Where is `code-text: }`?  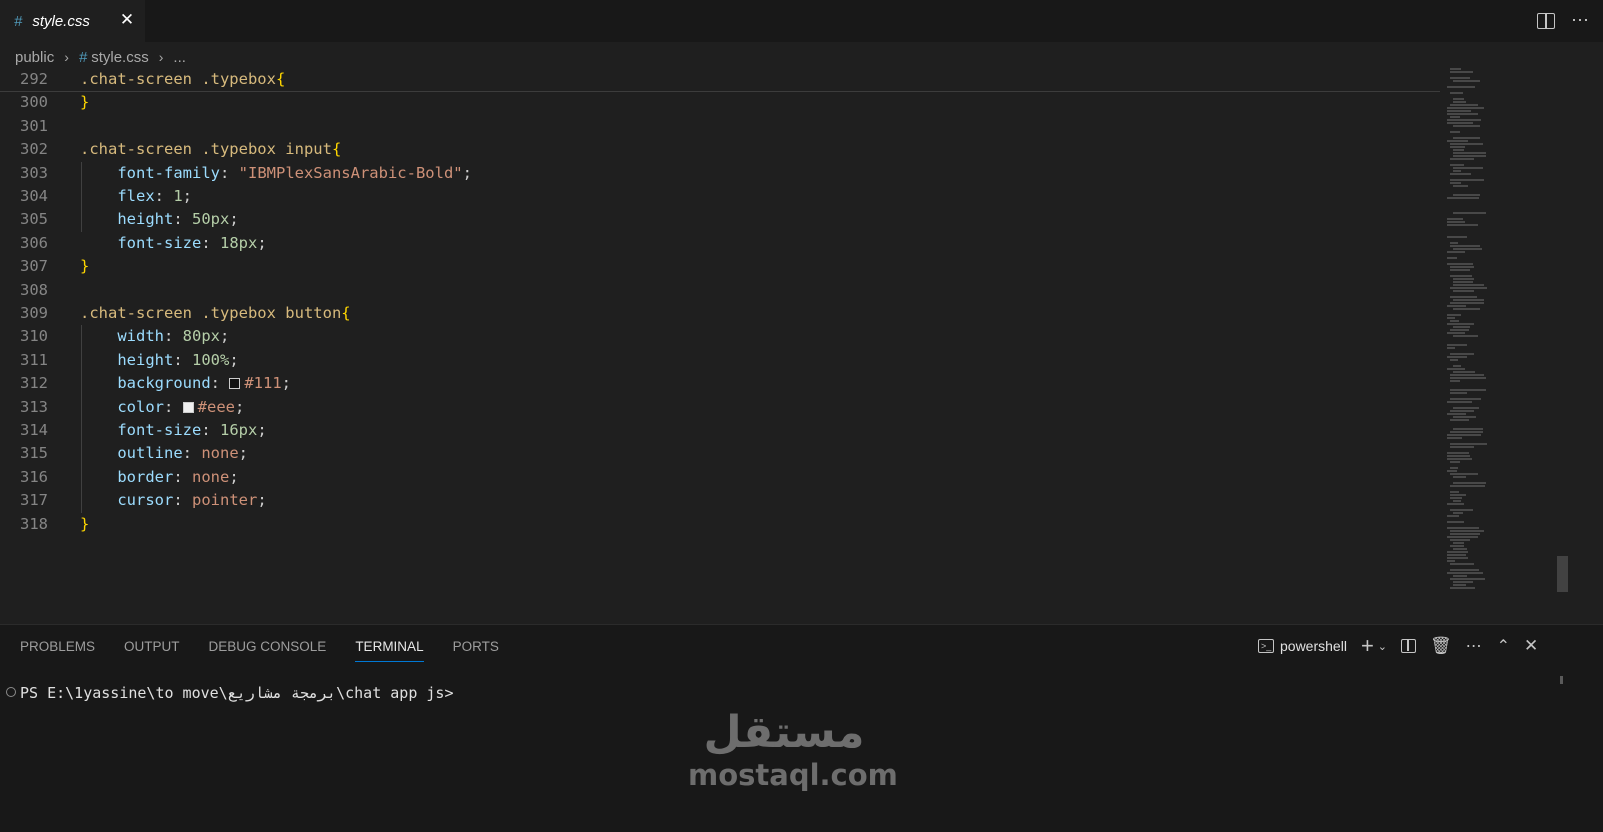
code-text: } is located at coordinates (84, 102).